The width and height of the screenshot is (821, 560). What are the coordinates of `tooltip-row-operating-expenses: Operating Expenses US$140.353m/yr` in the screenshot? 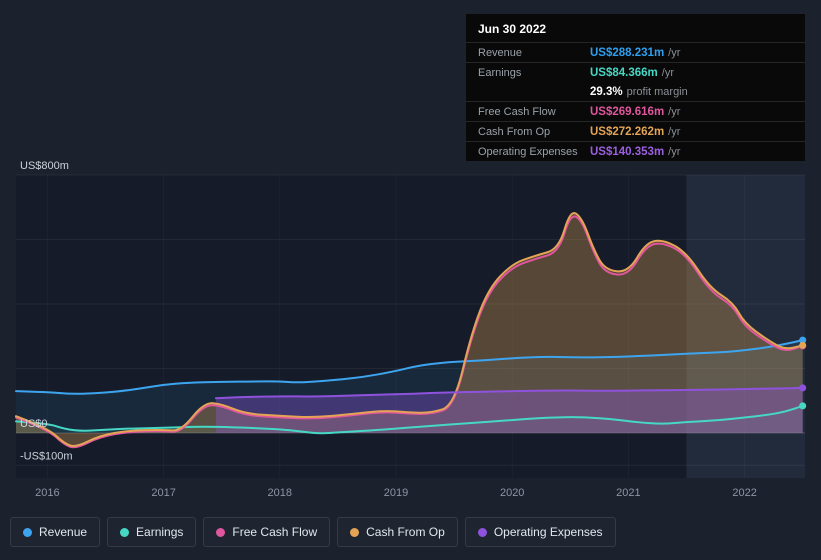 It's located at (635, 151).